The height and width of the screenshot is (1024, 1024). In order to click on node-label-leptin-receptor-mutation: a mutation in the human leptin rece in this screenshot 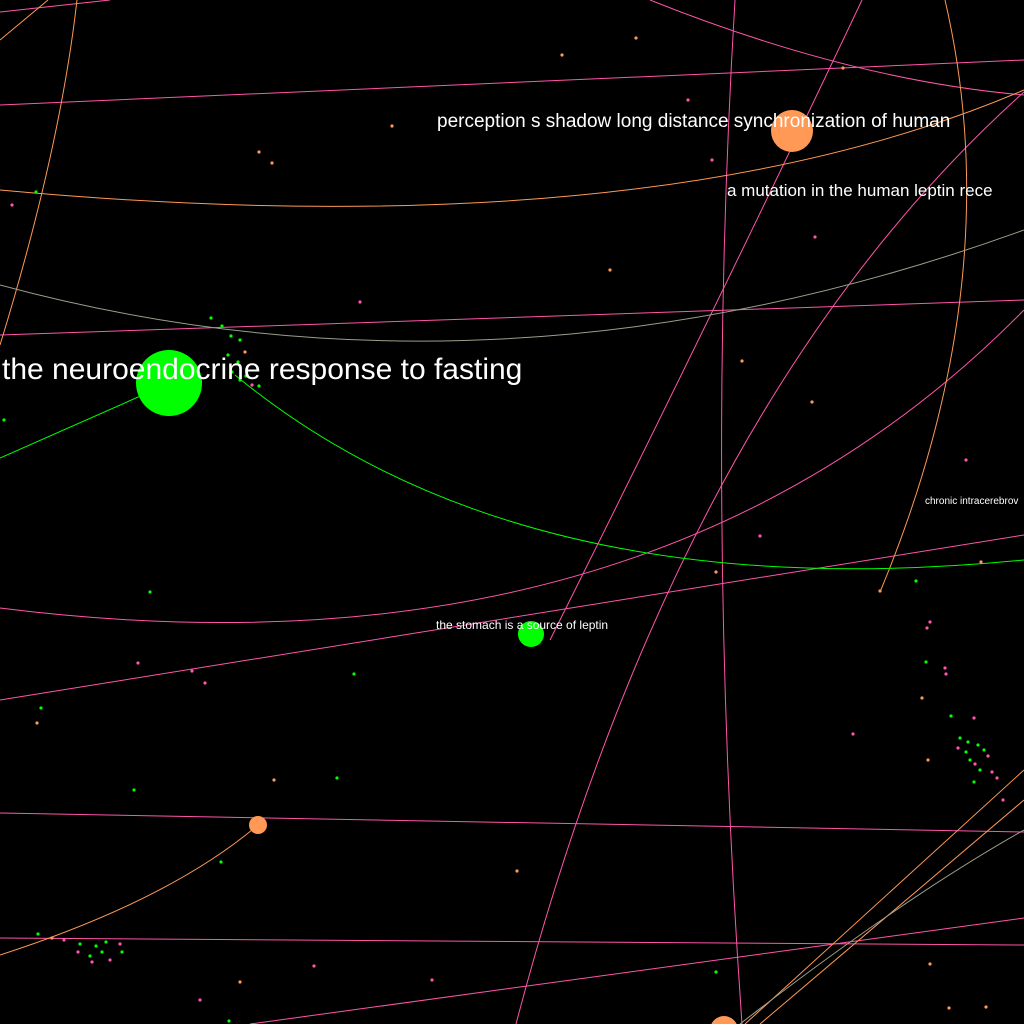, I will do `click(860, 190)`.